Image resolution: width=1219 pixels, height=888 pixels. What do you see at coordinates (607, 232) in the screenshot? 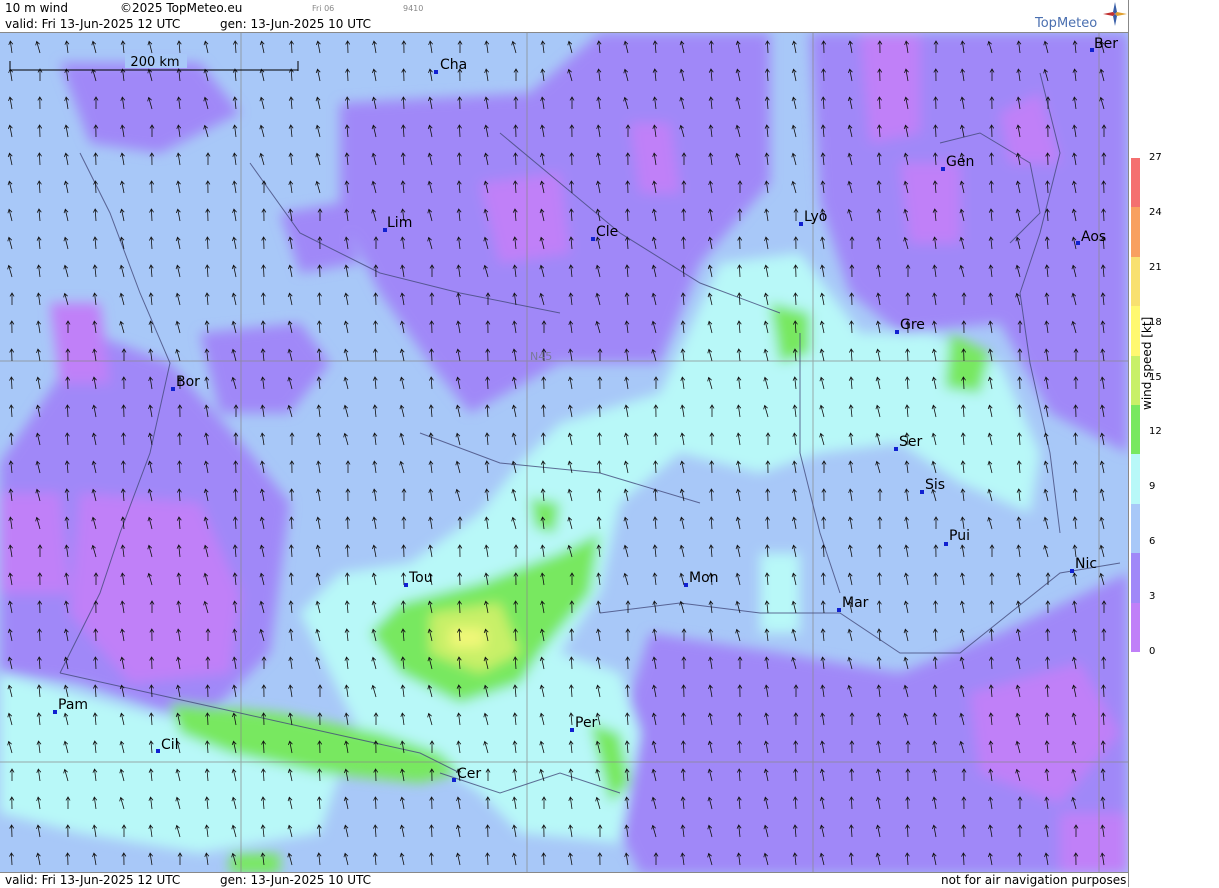
I see `city-label-cle: Cle` at bounding box center [607, 232].